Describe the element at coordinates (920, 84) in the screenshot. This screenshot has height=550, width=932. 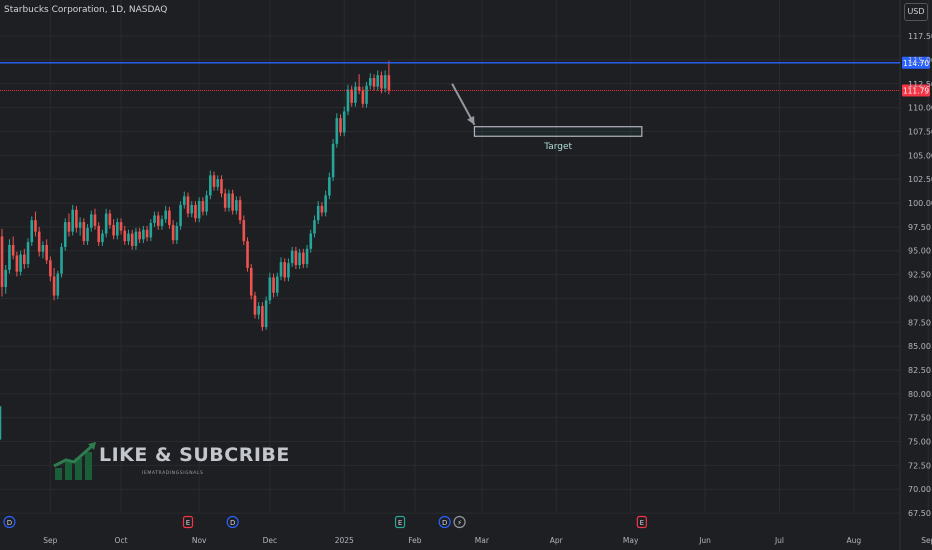
I see `y-tick-label: 112.50` at that location.